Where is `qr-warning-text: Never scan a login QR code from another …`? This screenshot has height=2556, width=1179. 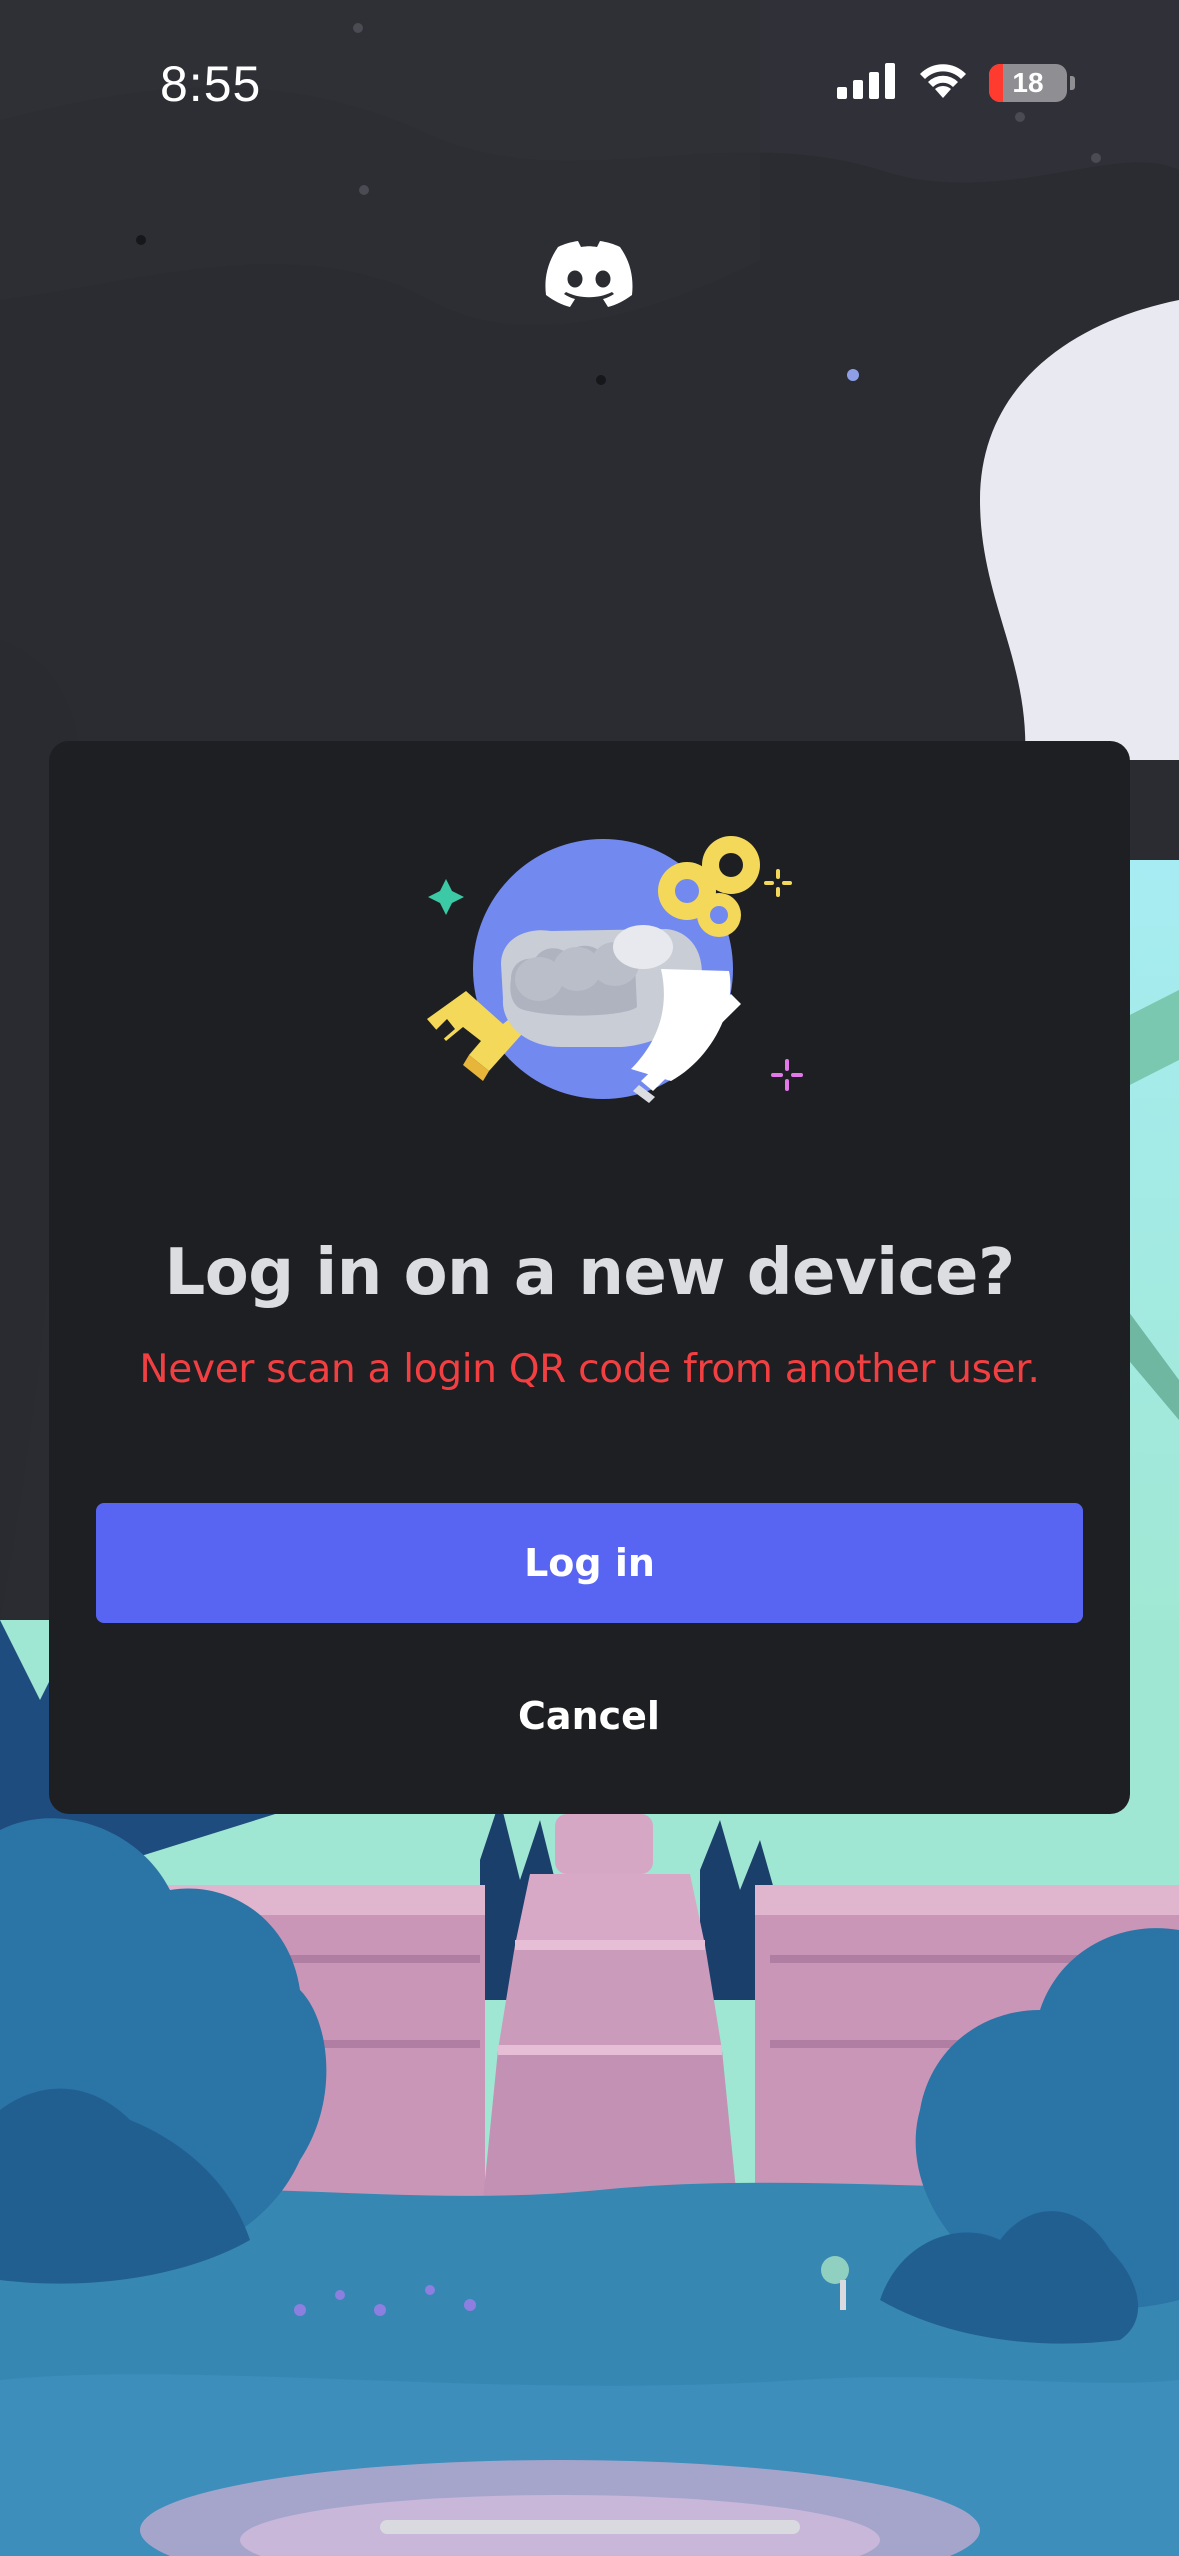 qr-warning-text: Never scan a login QR code from another … is located at coordinates (589, 1369).